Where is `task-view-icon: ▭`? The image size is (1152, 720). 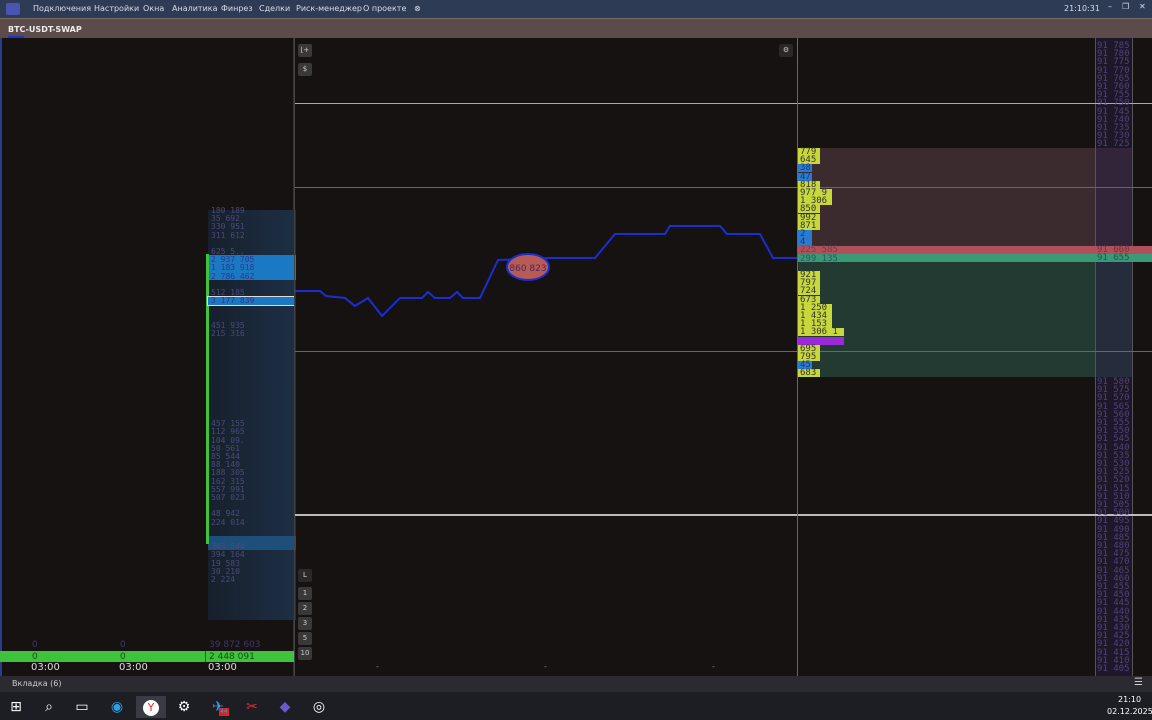 task-view-icon: ▭ is located at coordinates (82, 707).